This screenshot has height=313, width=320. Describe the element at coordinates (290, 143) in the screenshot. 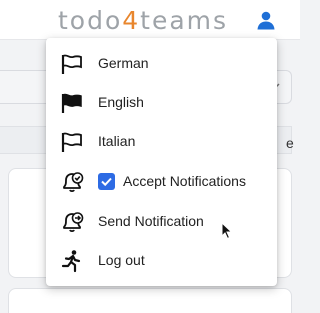

I see `background-partial-text: e` at that location.